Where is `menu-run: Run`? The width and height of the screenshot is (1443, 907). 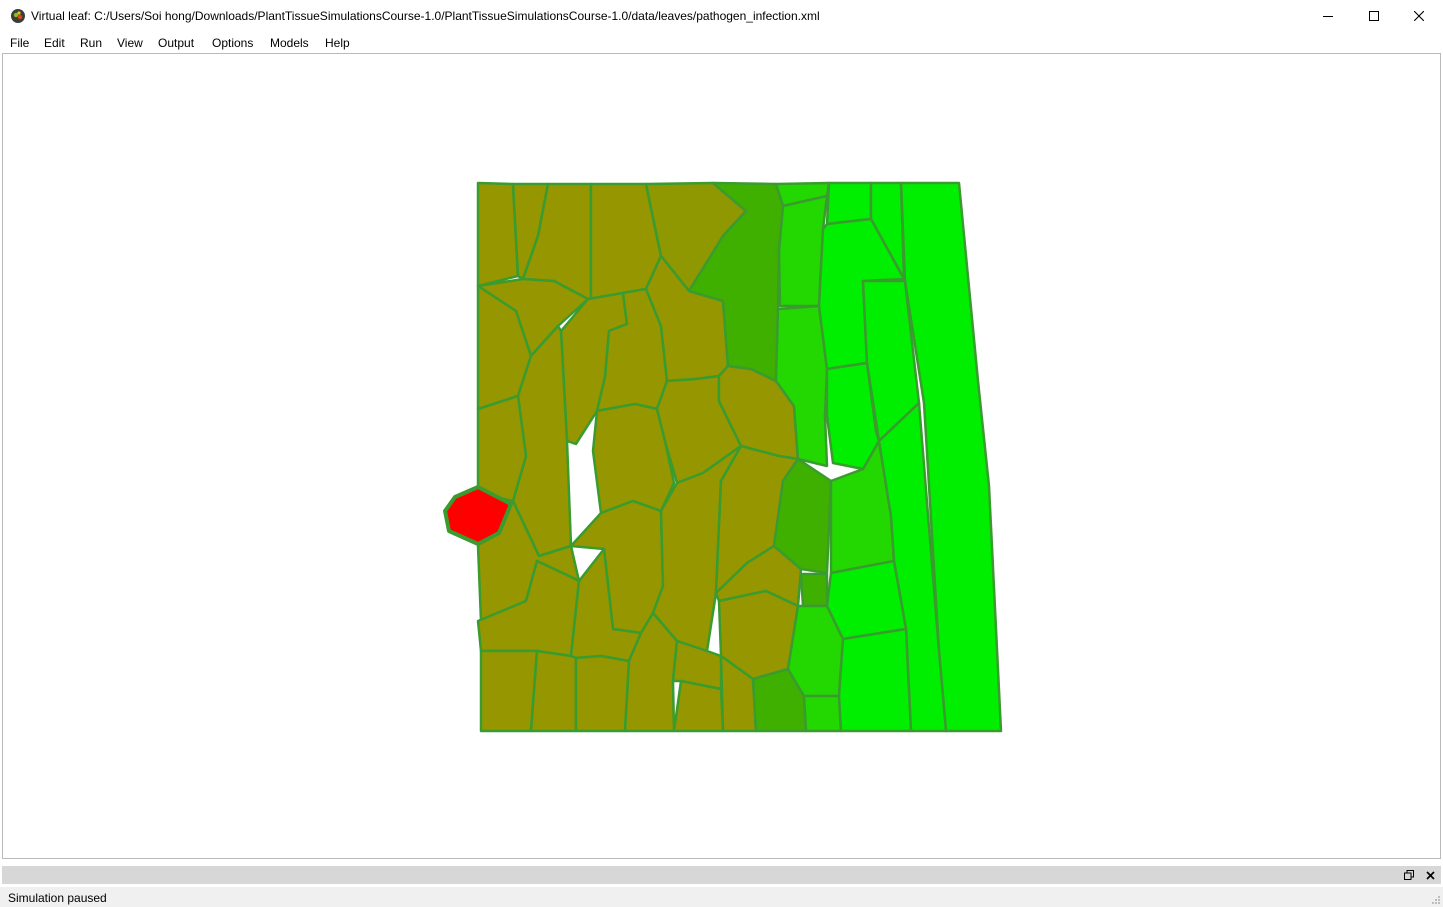 menu-run: Run is located at coordinates (91, 43).